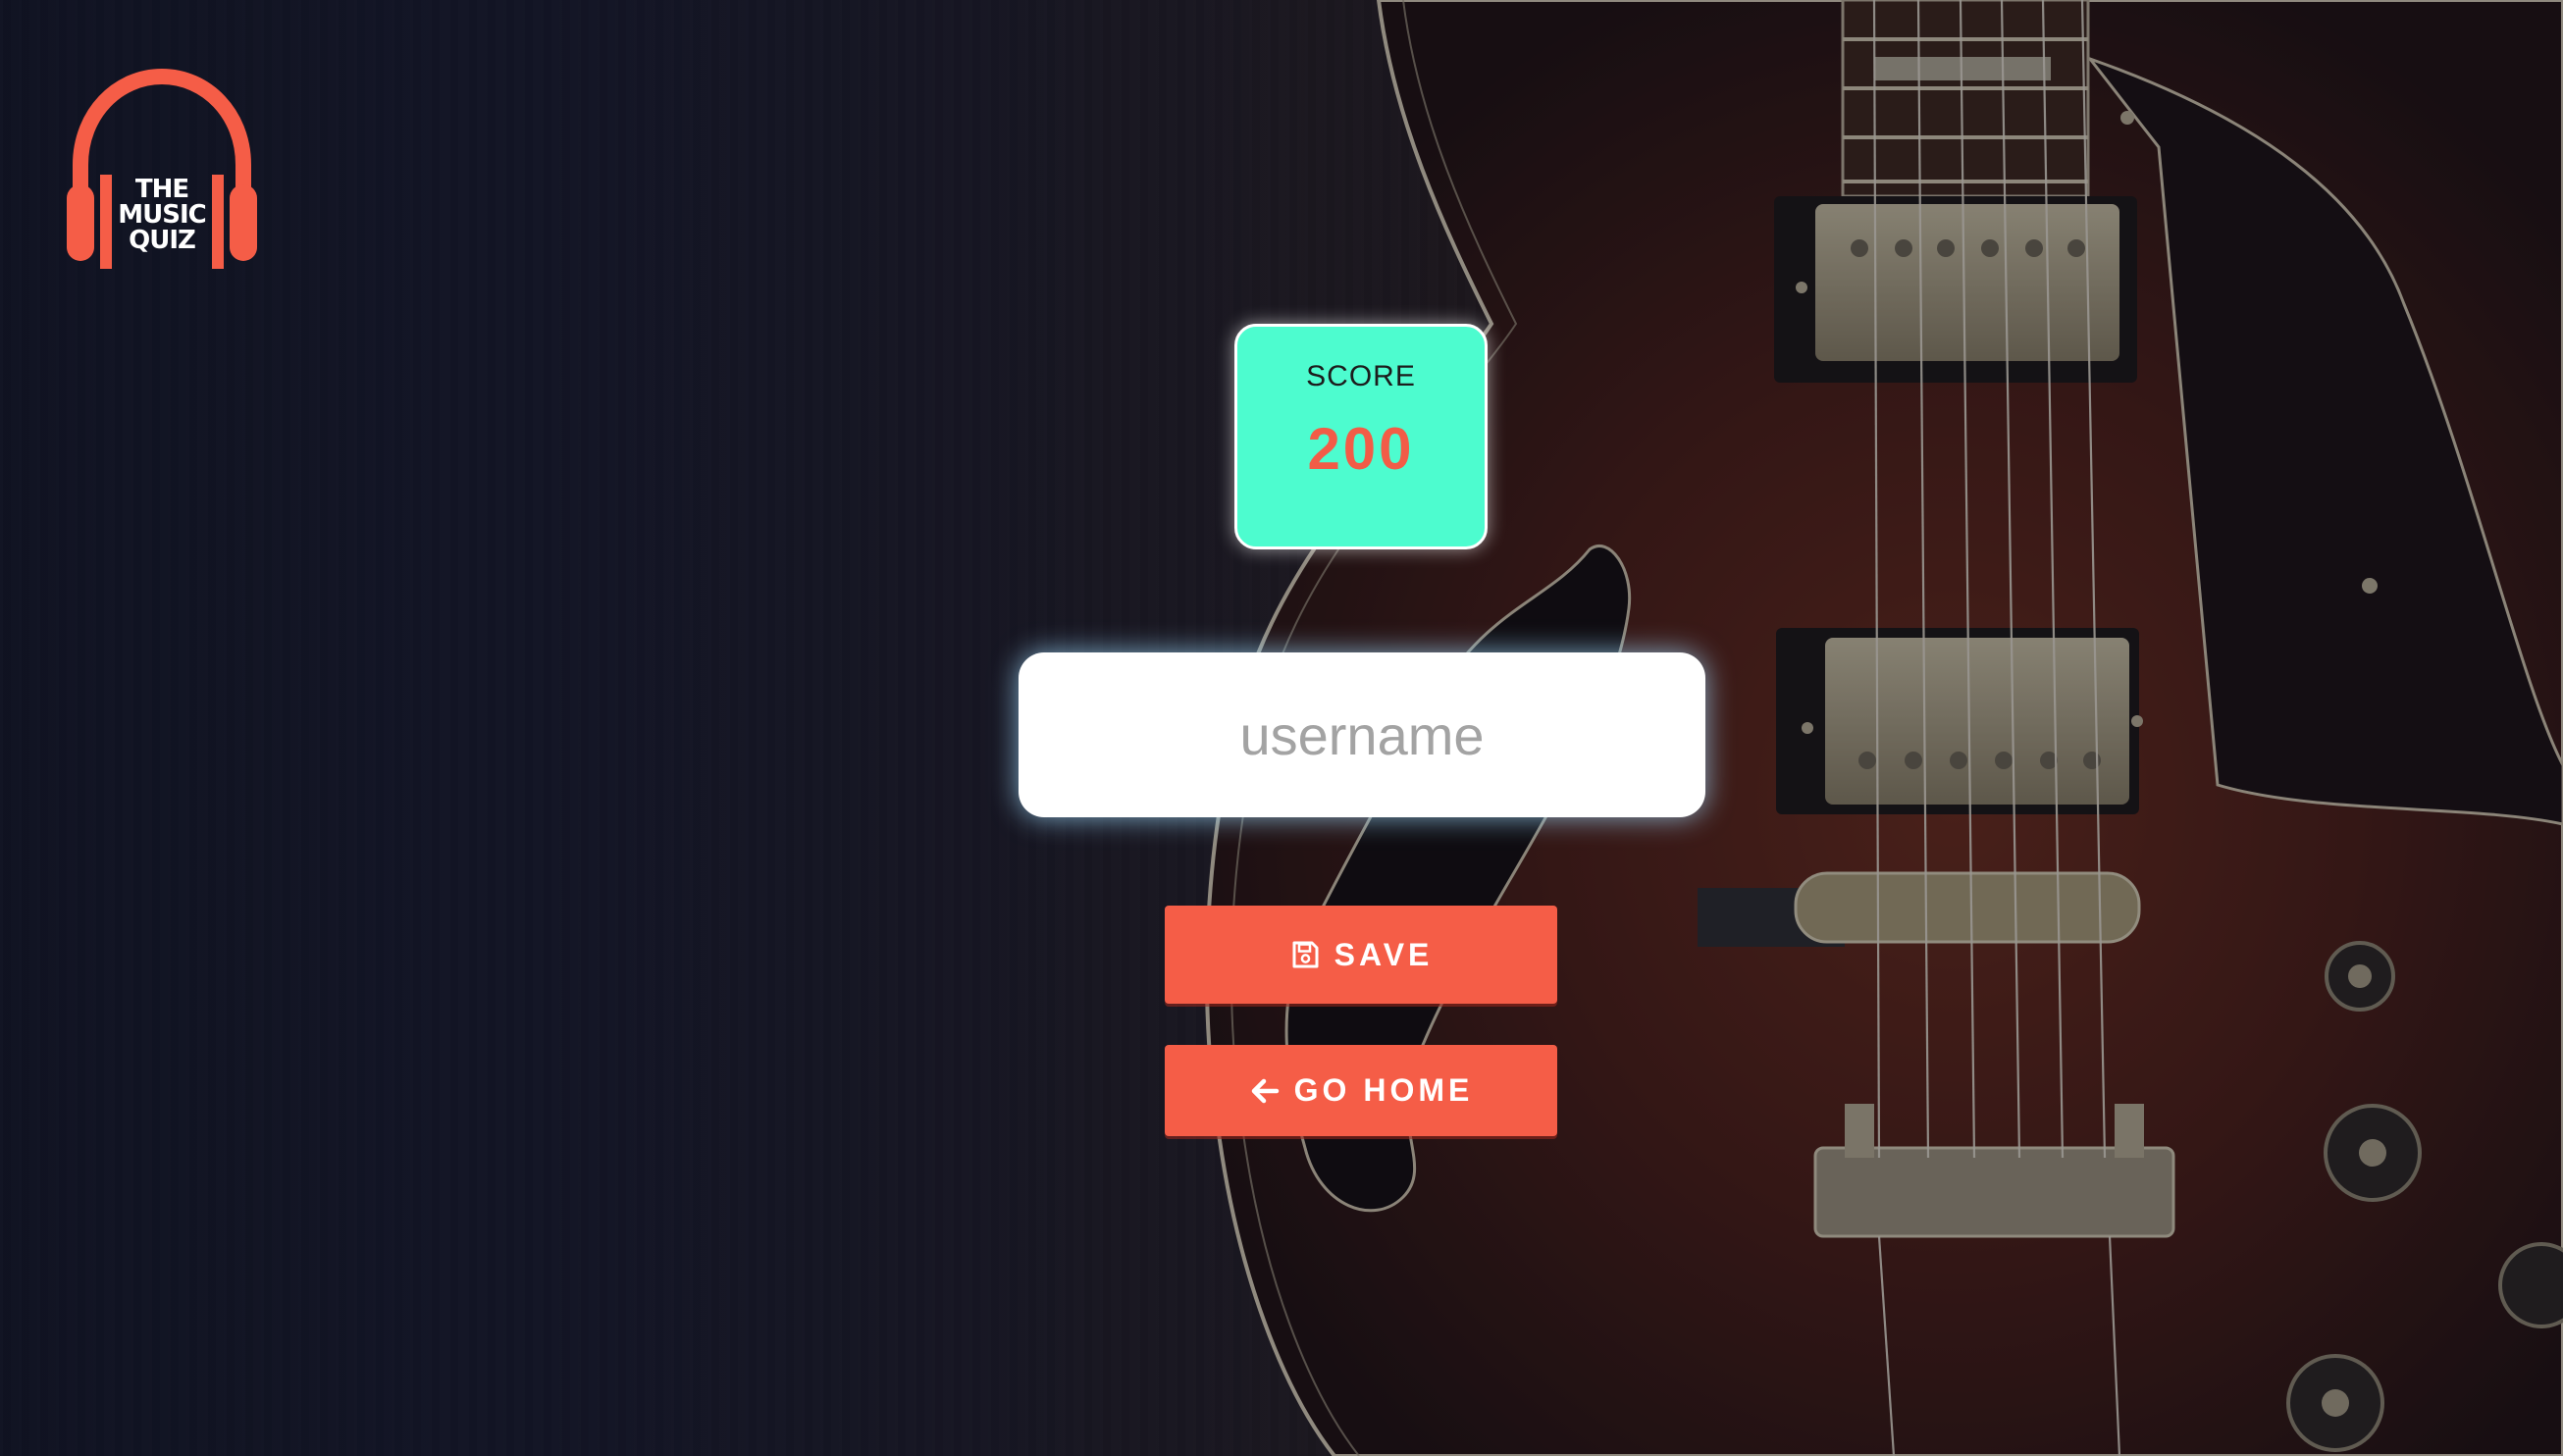  I want to click on save-button: SAVE, so click(1361, 955).